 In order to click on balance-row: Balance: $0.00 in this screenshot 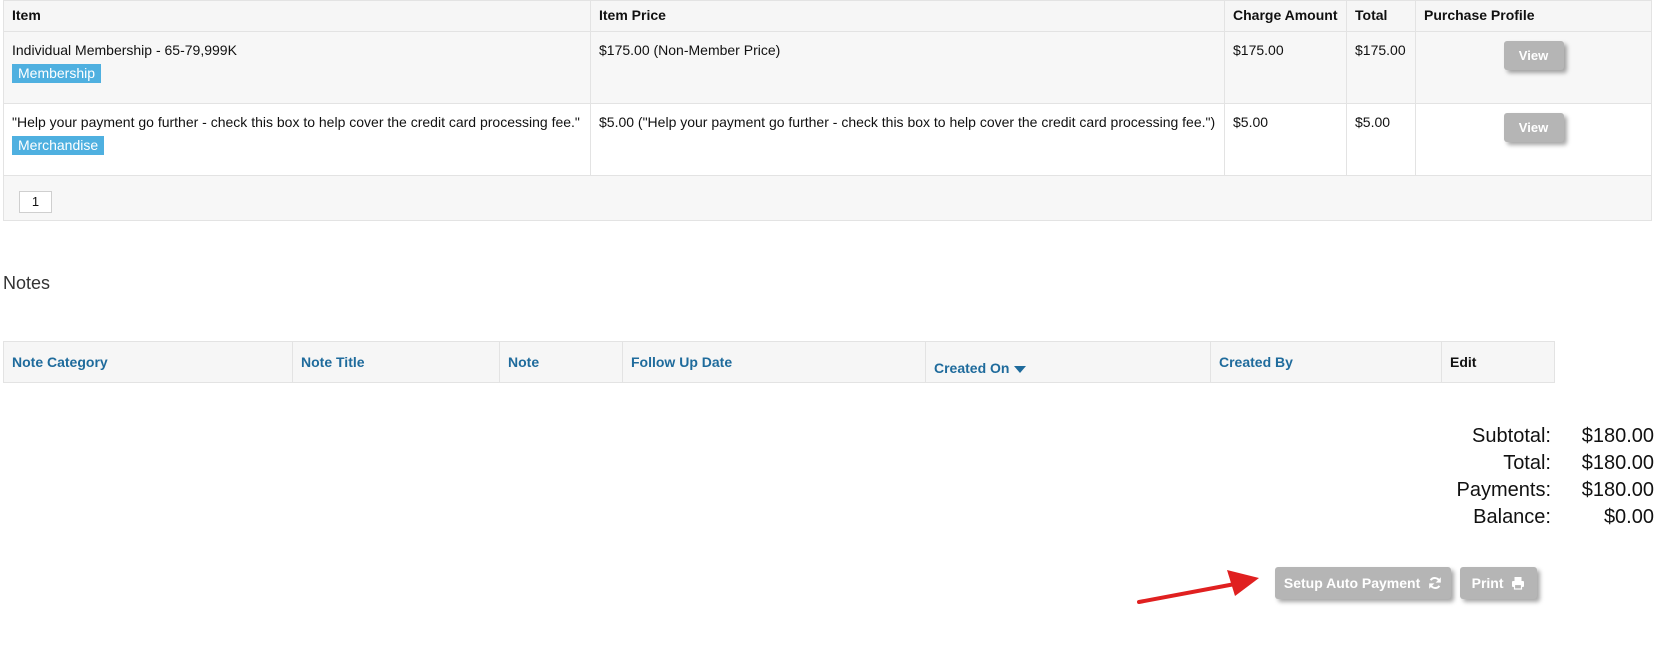, I will do `click(1502, 517)`.